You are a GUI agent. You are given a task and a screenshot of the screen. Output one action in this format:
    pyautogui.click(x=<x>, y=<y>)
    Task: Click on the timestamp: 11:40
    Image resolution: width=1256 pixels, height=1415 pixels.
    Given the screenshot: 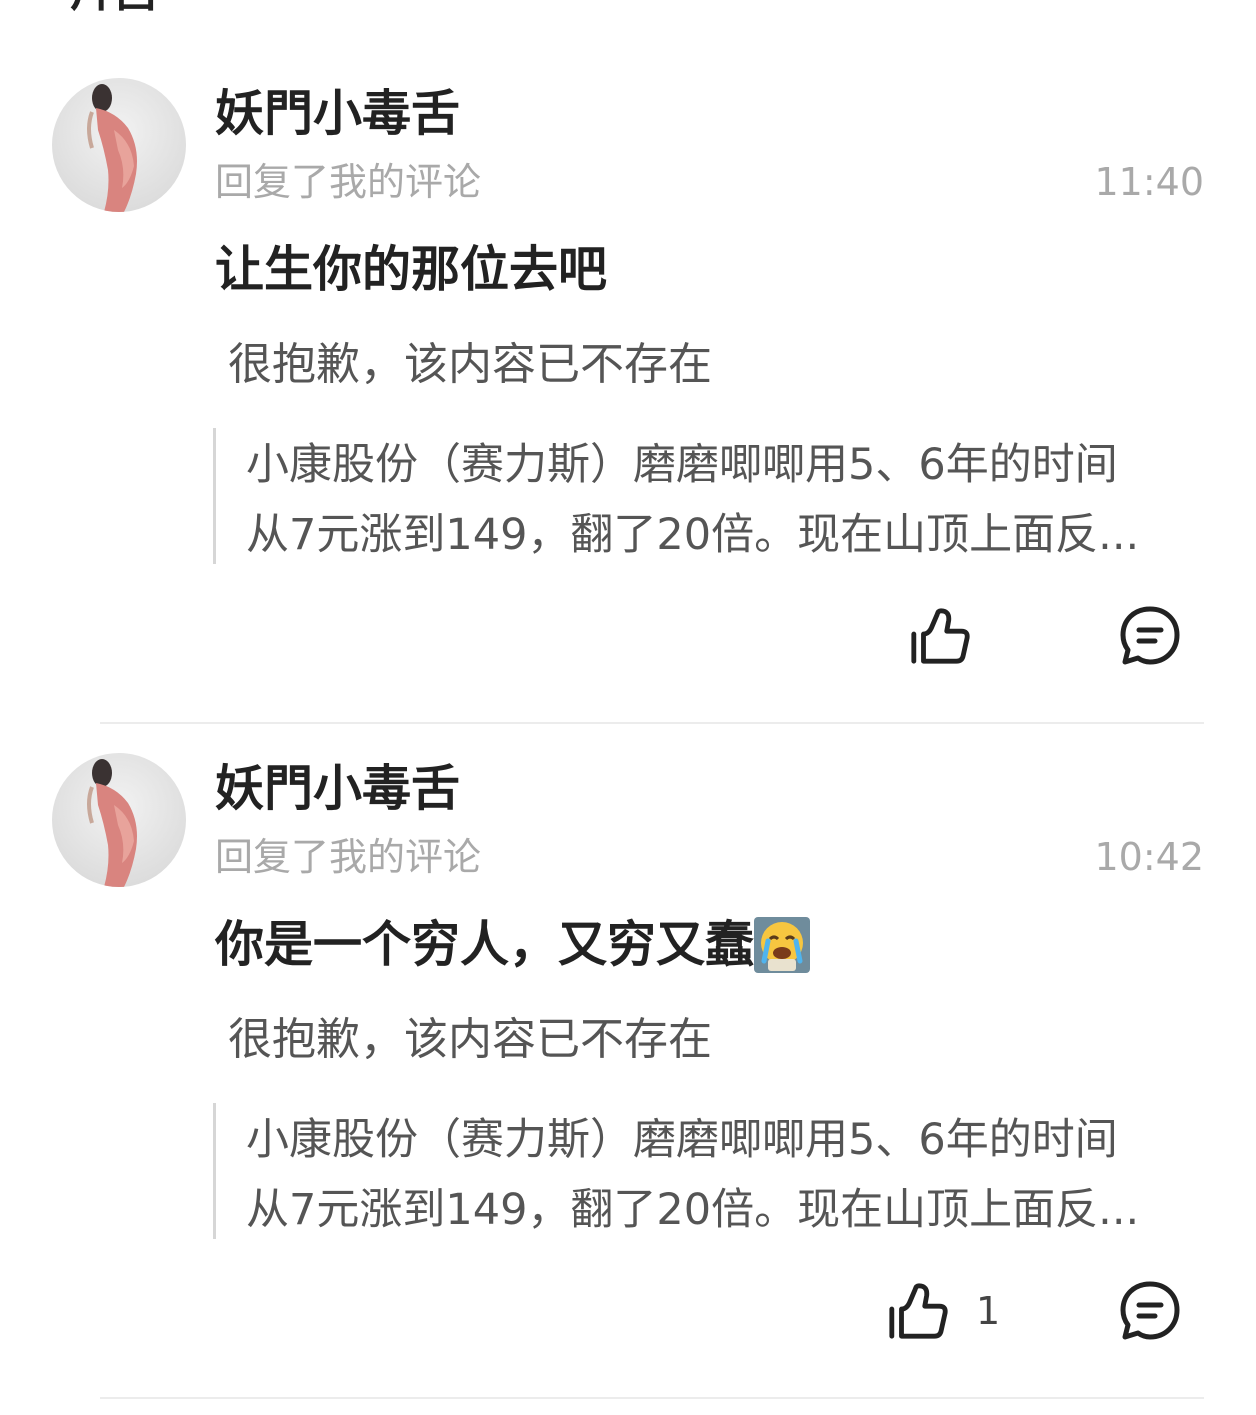 What is the action you would take?
    pyautogui.click(x=1149, y=182)
    